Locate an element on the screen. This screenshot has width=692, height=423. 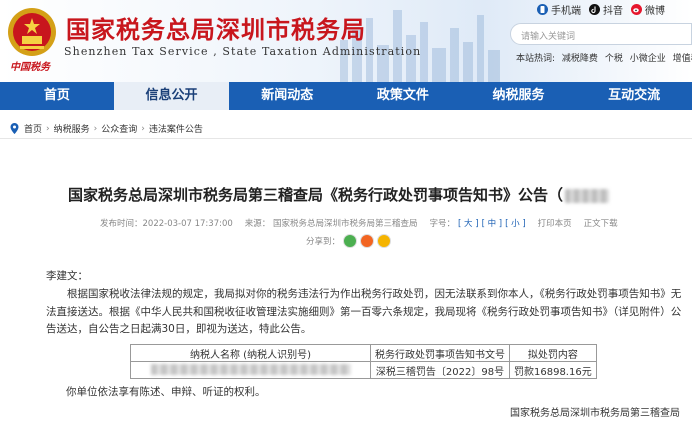
share-label: 分享到： is located at coordinates (323, 242).